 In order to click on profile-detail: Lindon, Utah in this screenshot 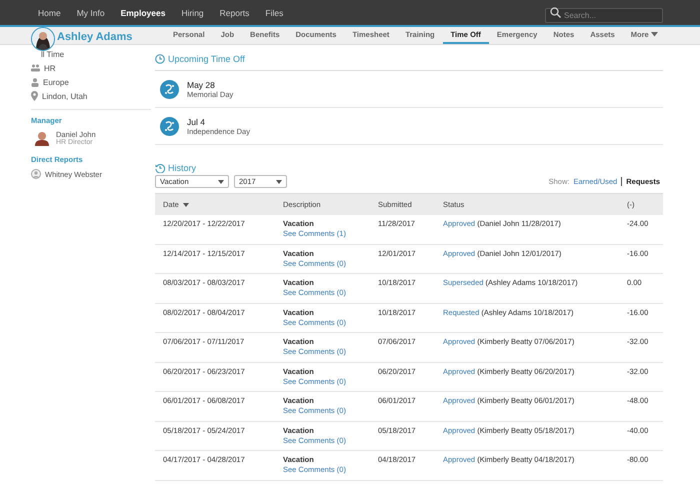, I will do `click(65, 96)`.